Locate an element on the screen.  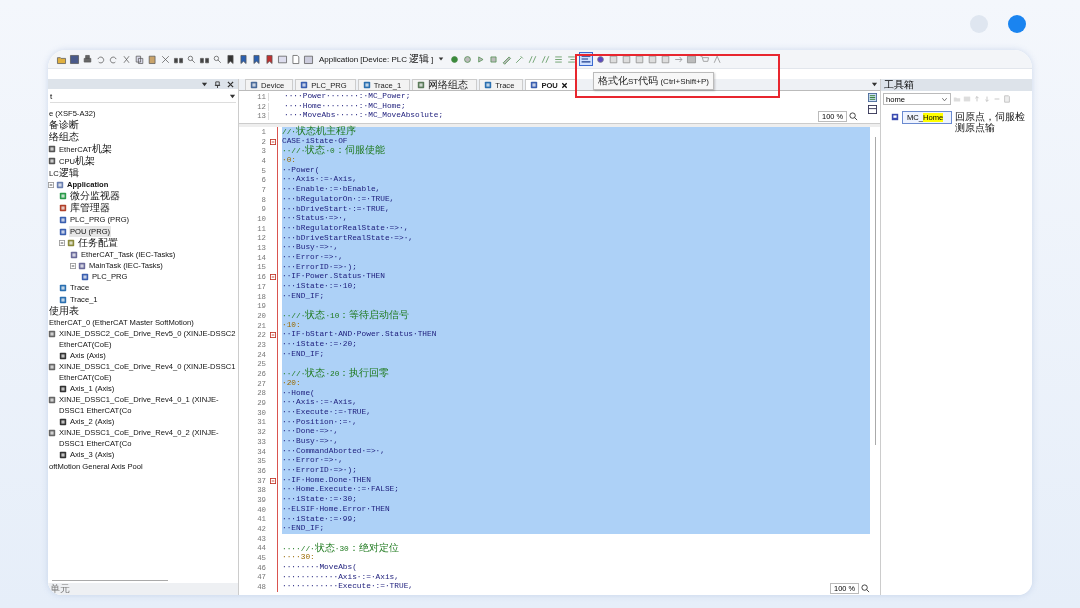
description-text: 回原点，伺服检测原点输 is located at coordinates (991, 122).